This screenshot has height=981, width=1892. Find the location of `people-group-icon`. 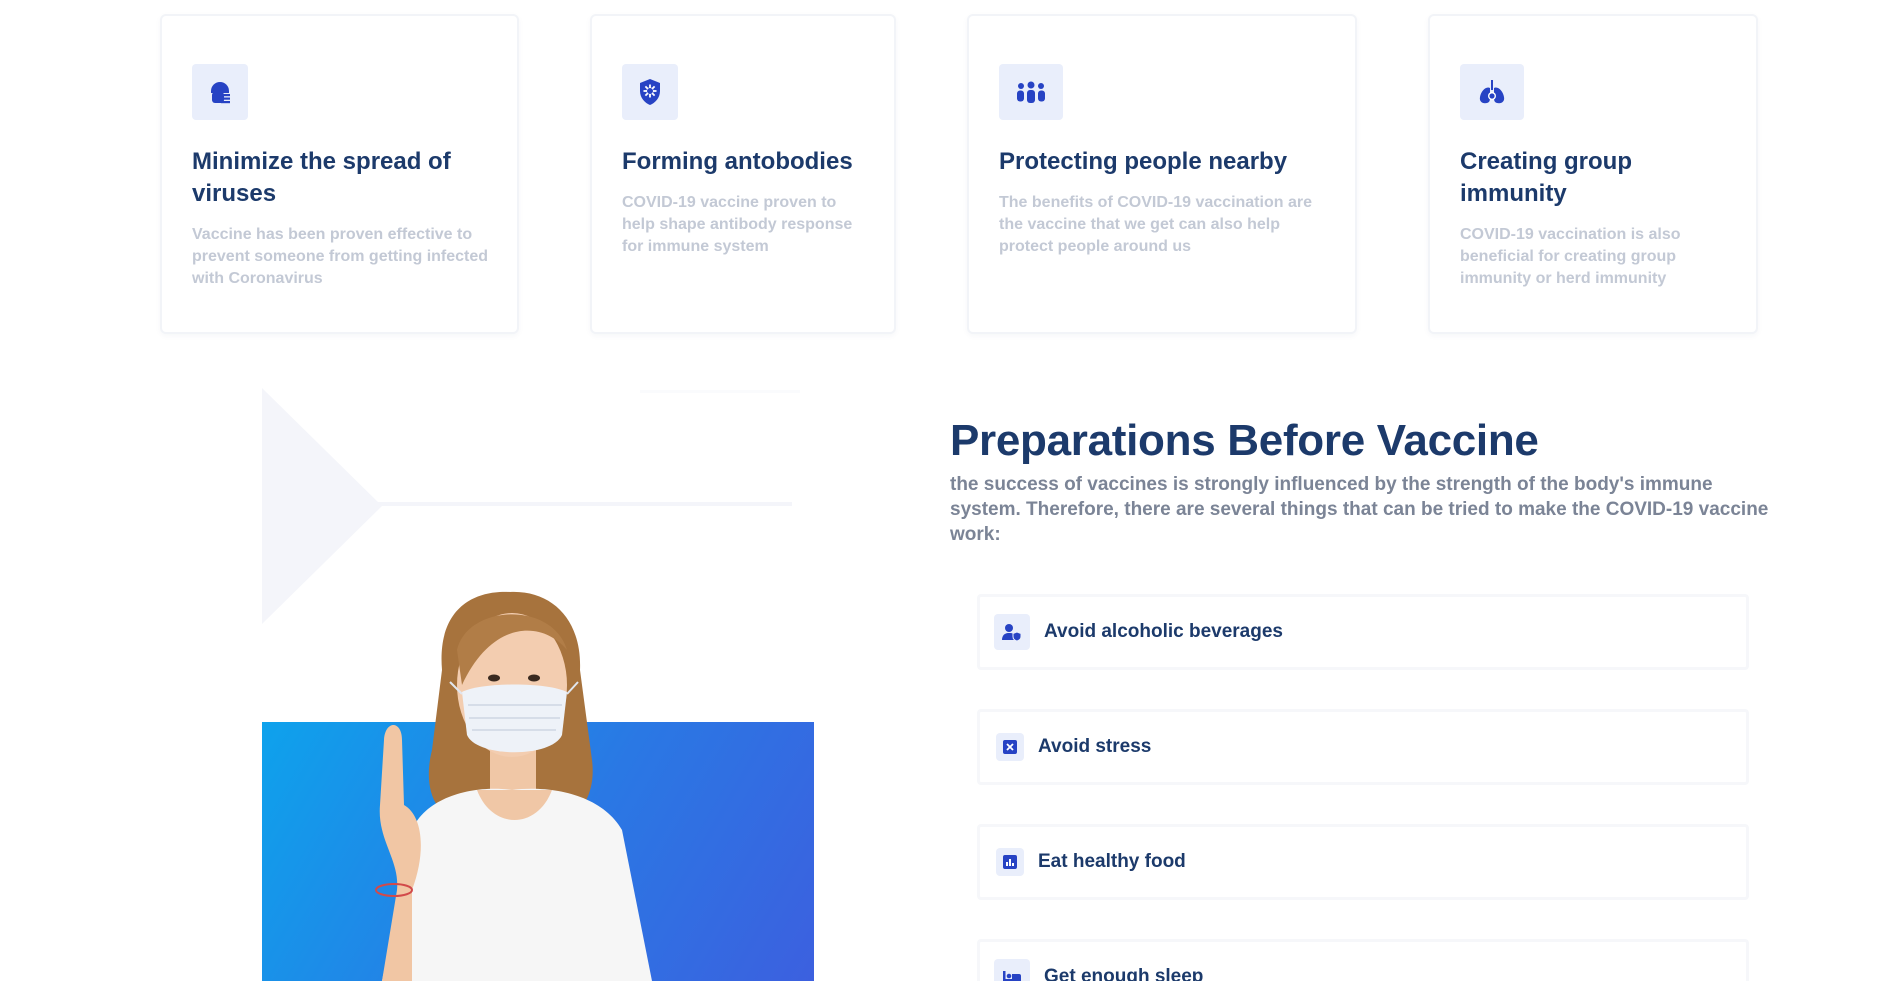

people-group-icon is located at coordinates (1031, 92).